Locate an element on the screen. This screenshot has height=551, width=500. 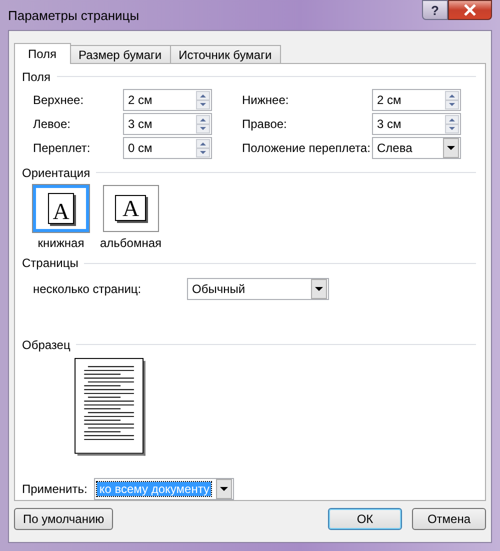
dropdown-value: Обычный is located at coordinates (219, 289).